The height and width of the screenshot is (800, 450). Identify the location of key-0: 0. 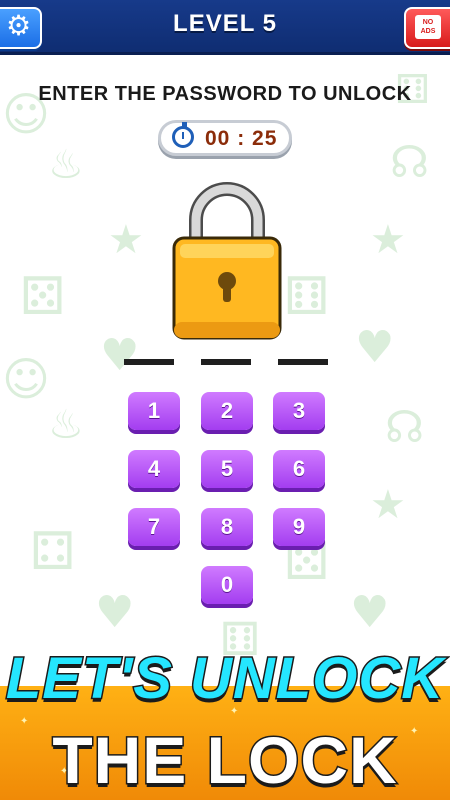
(227, 585).